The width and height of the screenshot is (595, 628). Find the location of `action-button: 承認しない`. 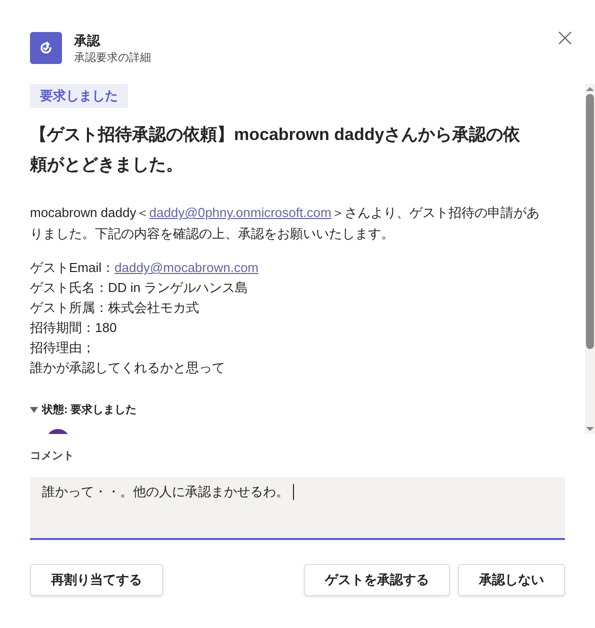

action-button: 承認しない is located at coordinates (511, 580).